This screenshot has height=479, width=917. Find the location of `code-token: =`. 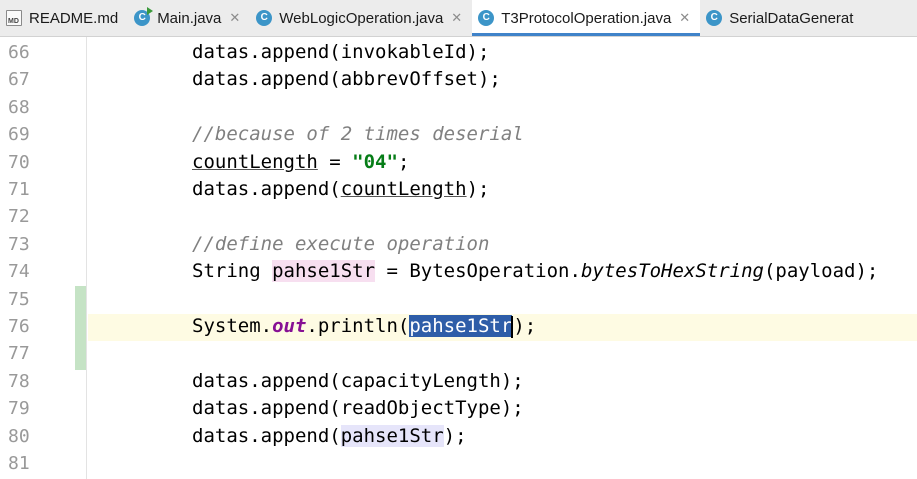

code-token: = is located at coordinates (335, 161).